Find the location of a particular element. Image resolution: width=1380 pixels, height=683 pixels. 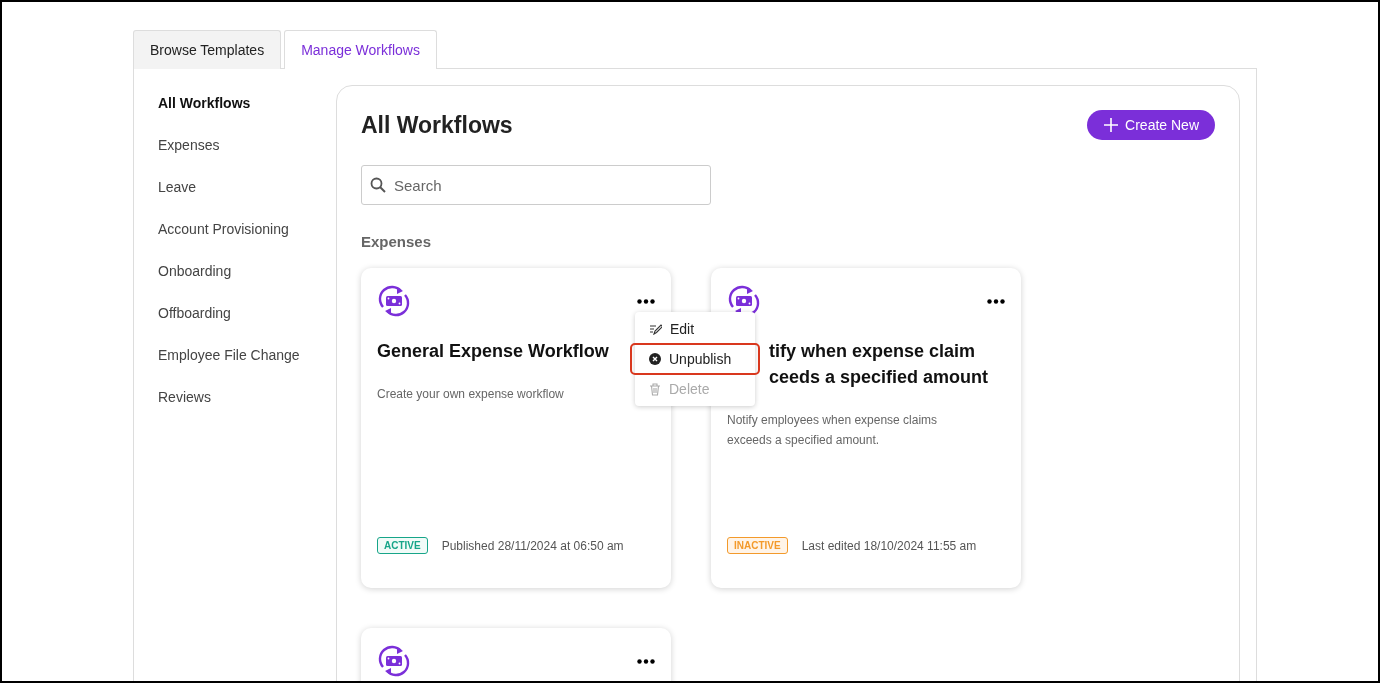

card-title: General Expense Workflow is located at coordinates (493, 351).